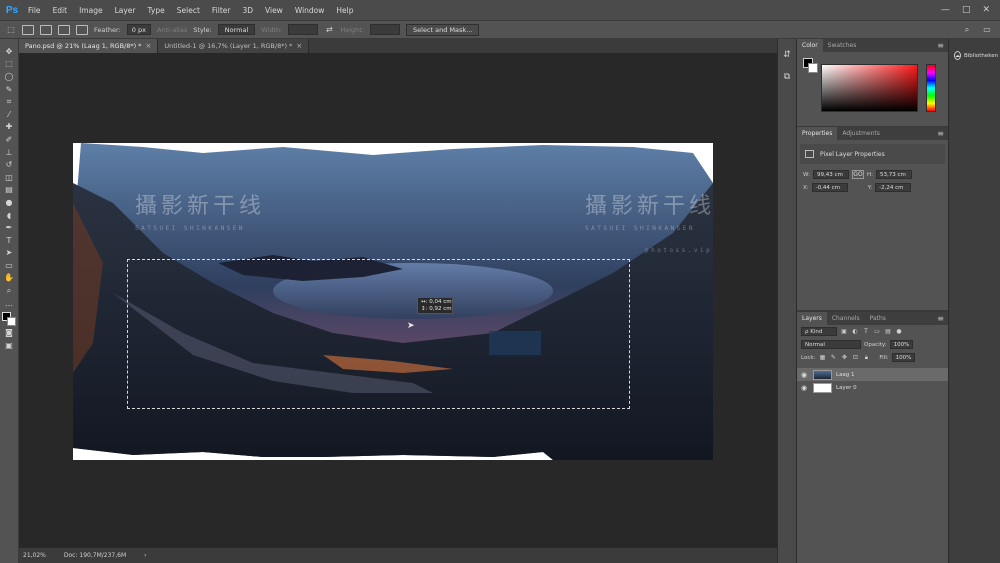 This screenshot has width=1000, height=563. Describe the element at coordinates (303, 29) in the screenshot. I see `width-input` at that location.